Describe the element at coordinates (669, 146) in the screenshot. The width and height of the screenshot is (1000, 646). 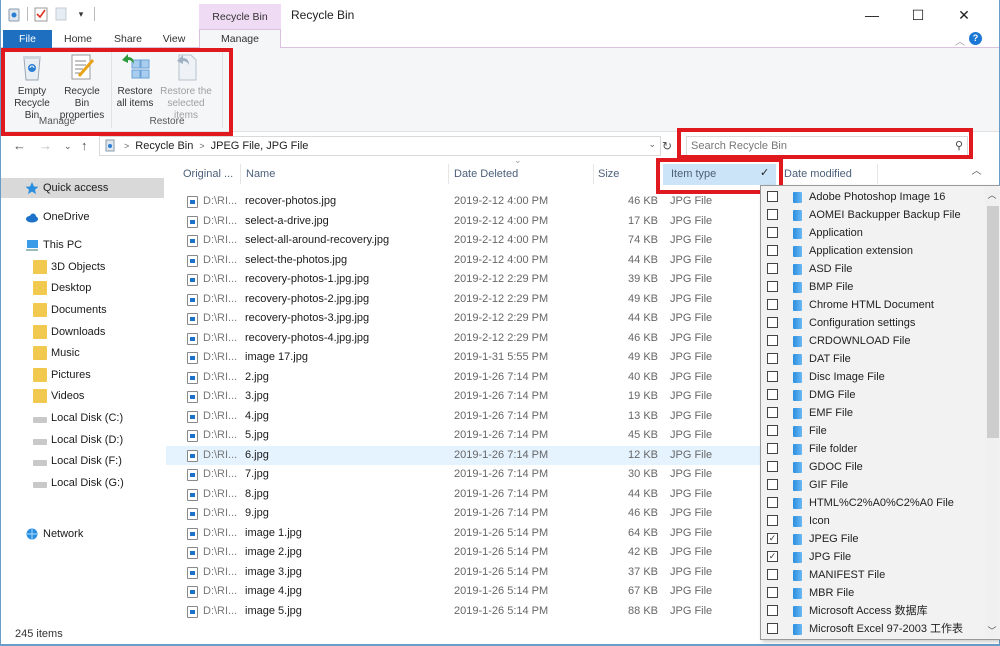
I see `refresh-icon: ↻` at that location.